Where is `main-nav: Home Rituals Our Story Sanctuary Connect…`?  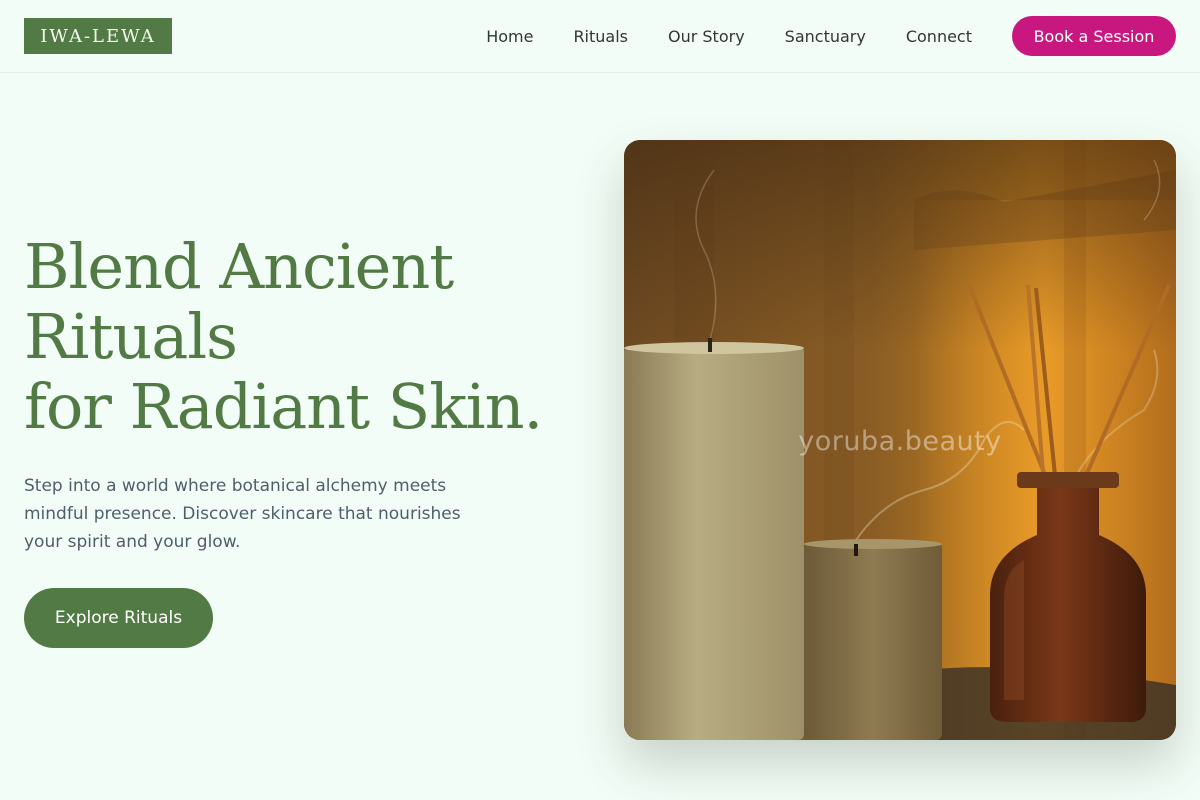
main-nav: Home Rituals Our Story Sanctuary Connect… is located at coordinates (831, 36).